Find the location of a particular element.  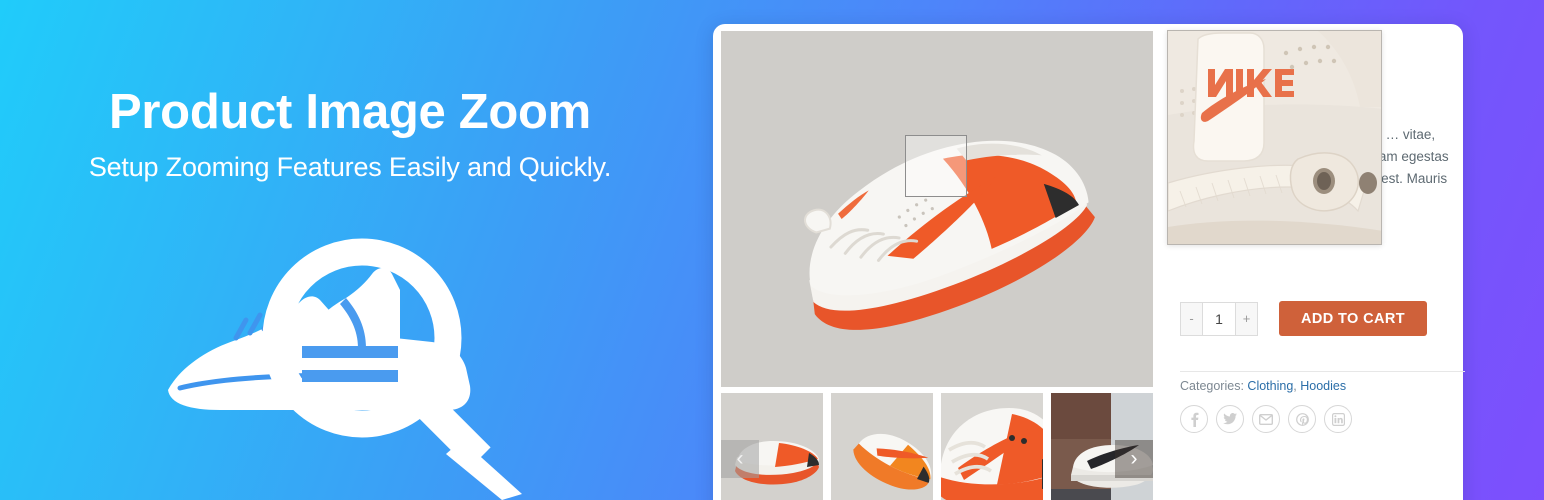

social-share-bar is located at coordinates (1266, 419).